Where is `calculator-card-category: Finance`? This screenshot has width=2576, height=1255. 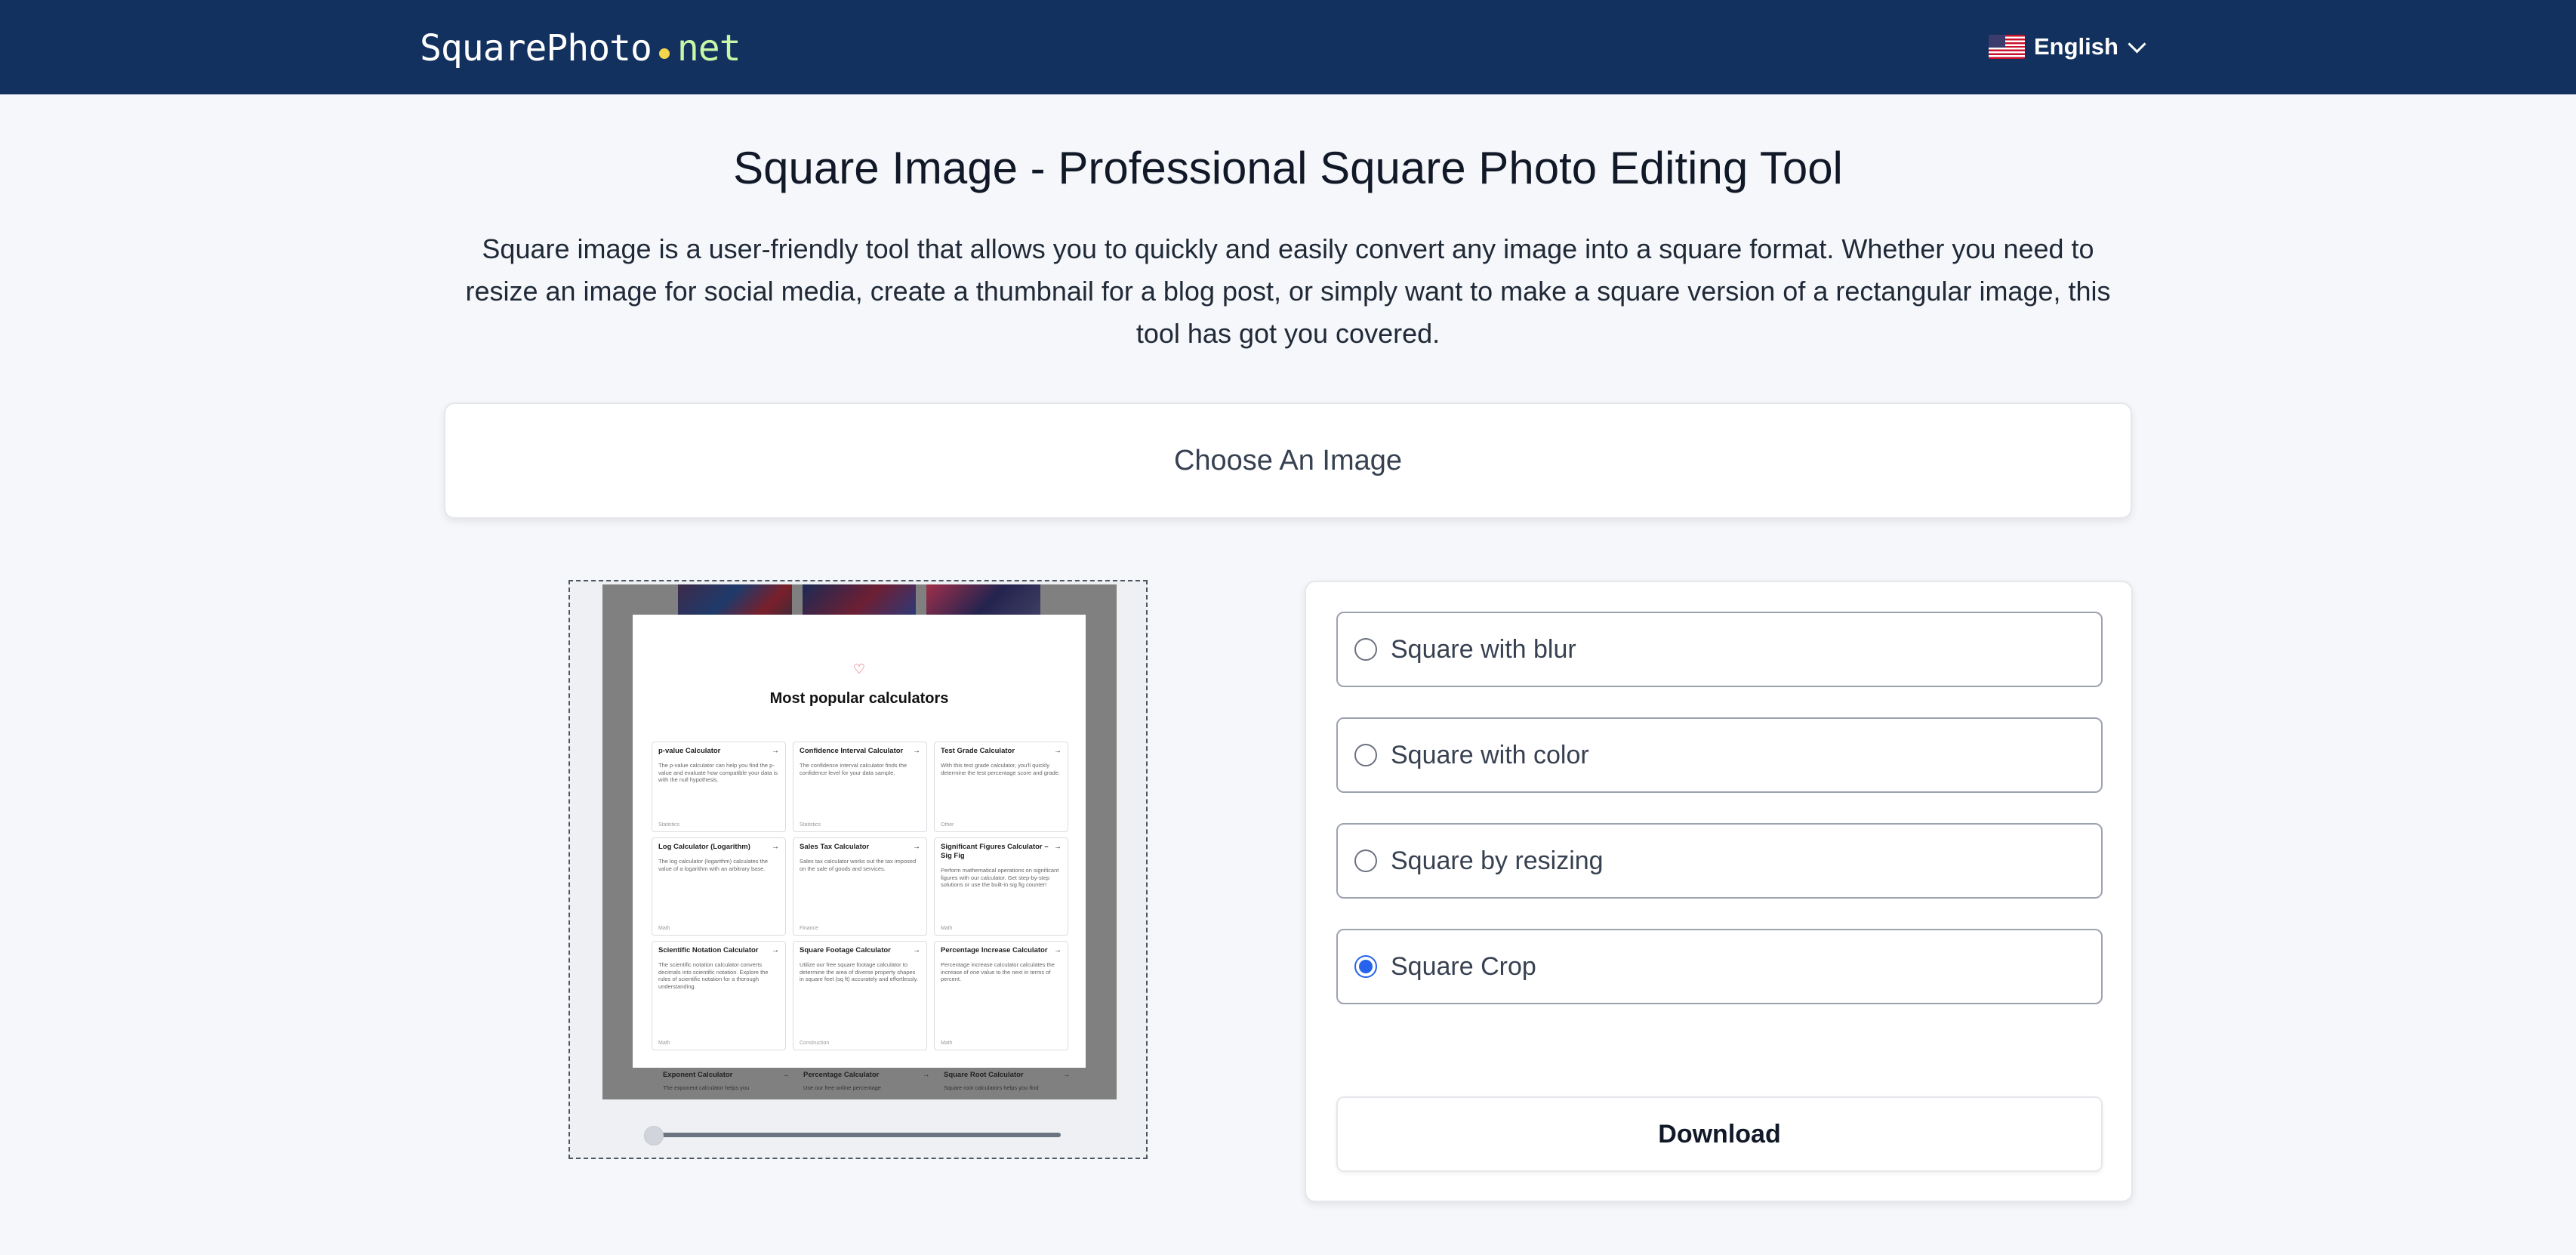
calculator-card-category: Finance is located at coordinates (809, 928).